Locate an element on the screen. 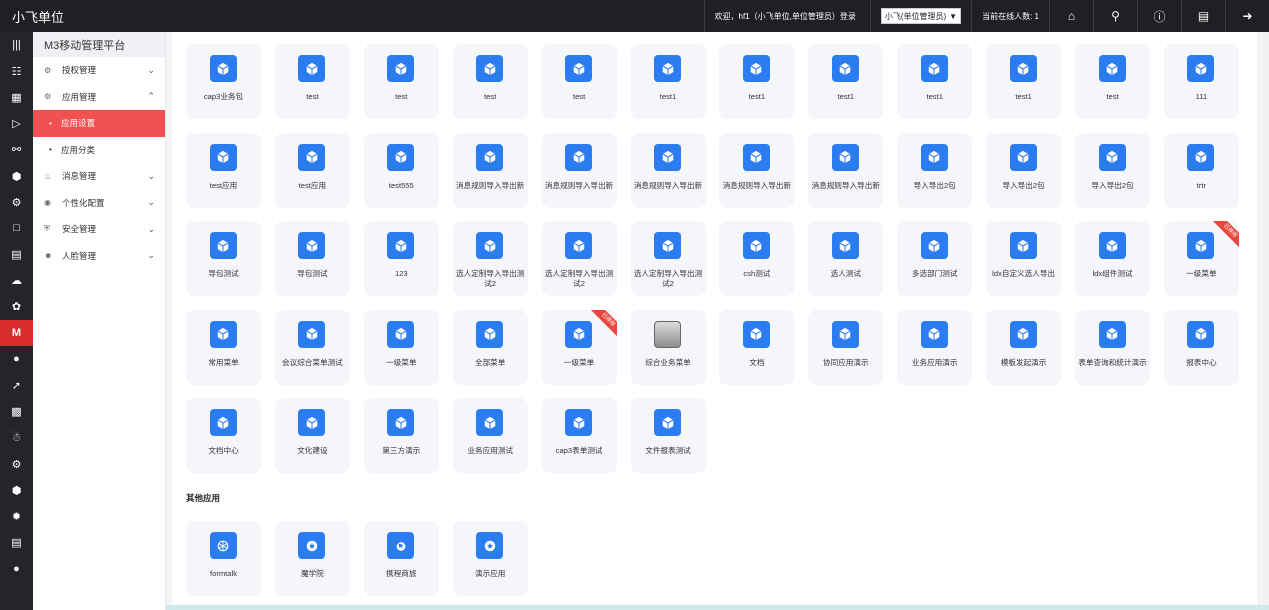  app-card: 模板发起演示 is located at coordinates (1024, 347).